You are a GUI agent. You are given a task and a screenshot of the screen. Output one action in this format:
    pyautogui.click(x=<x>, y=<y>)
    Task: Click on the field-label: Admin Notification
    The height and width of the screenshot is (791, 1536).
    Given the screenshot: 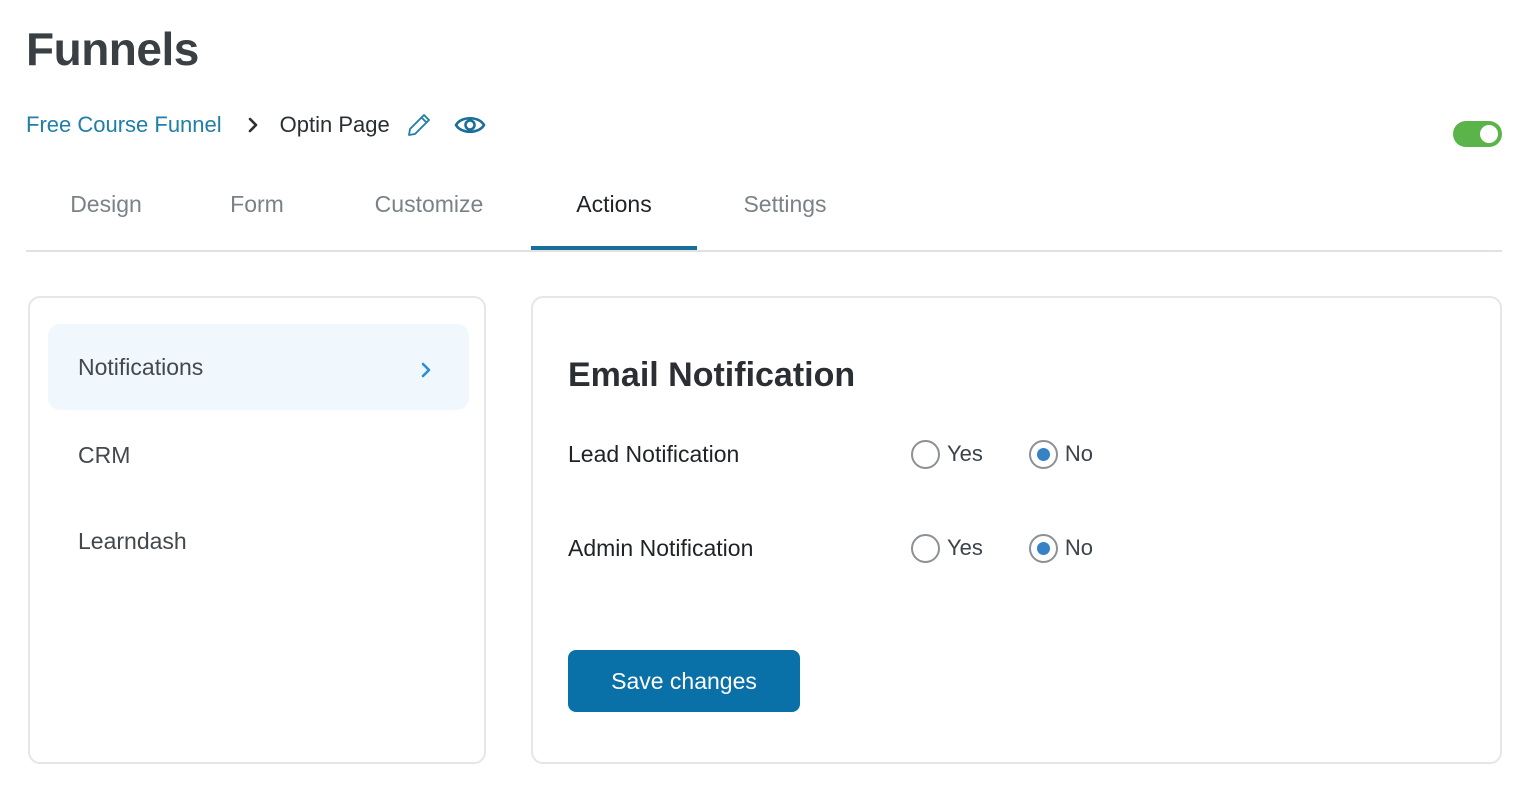 What is the action you would take?
    pyautogui.click(x=661, y=547)
    